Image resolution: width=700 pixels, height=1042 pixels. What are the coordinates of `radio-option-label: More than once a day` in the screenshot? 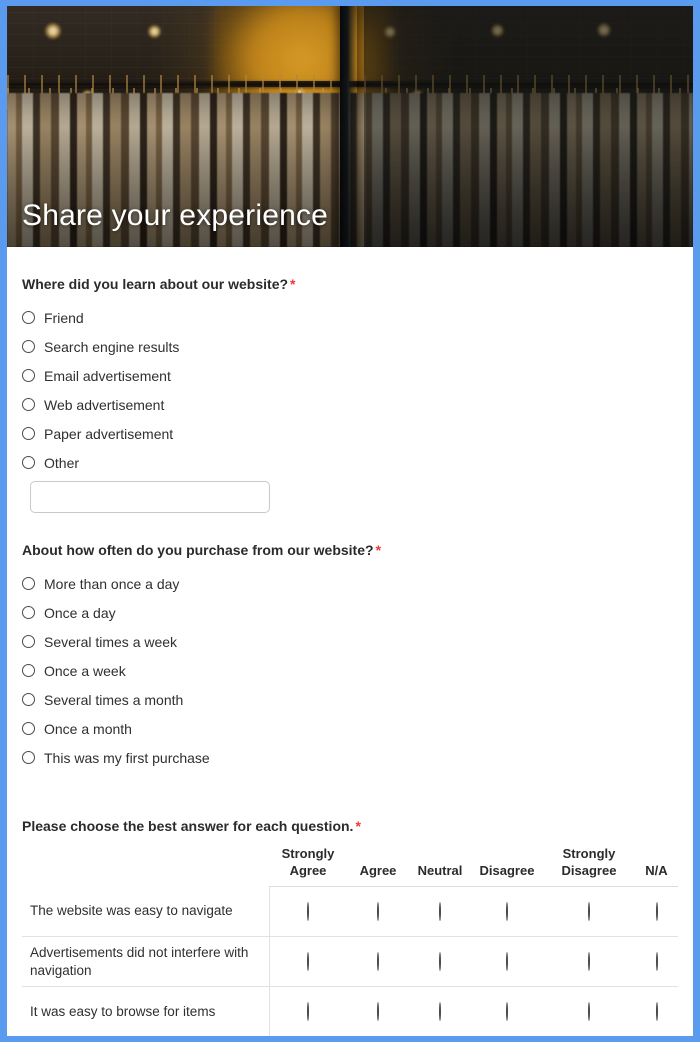 It's located at (112, 583).